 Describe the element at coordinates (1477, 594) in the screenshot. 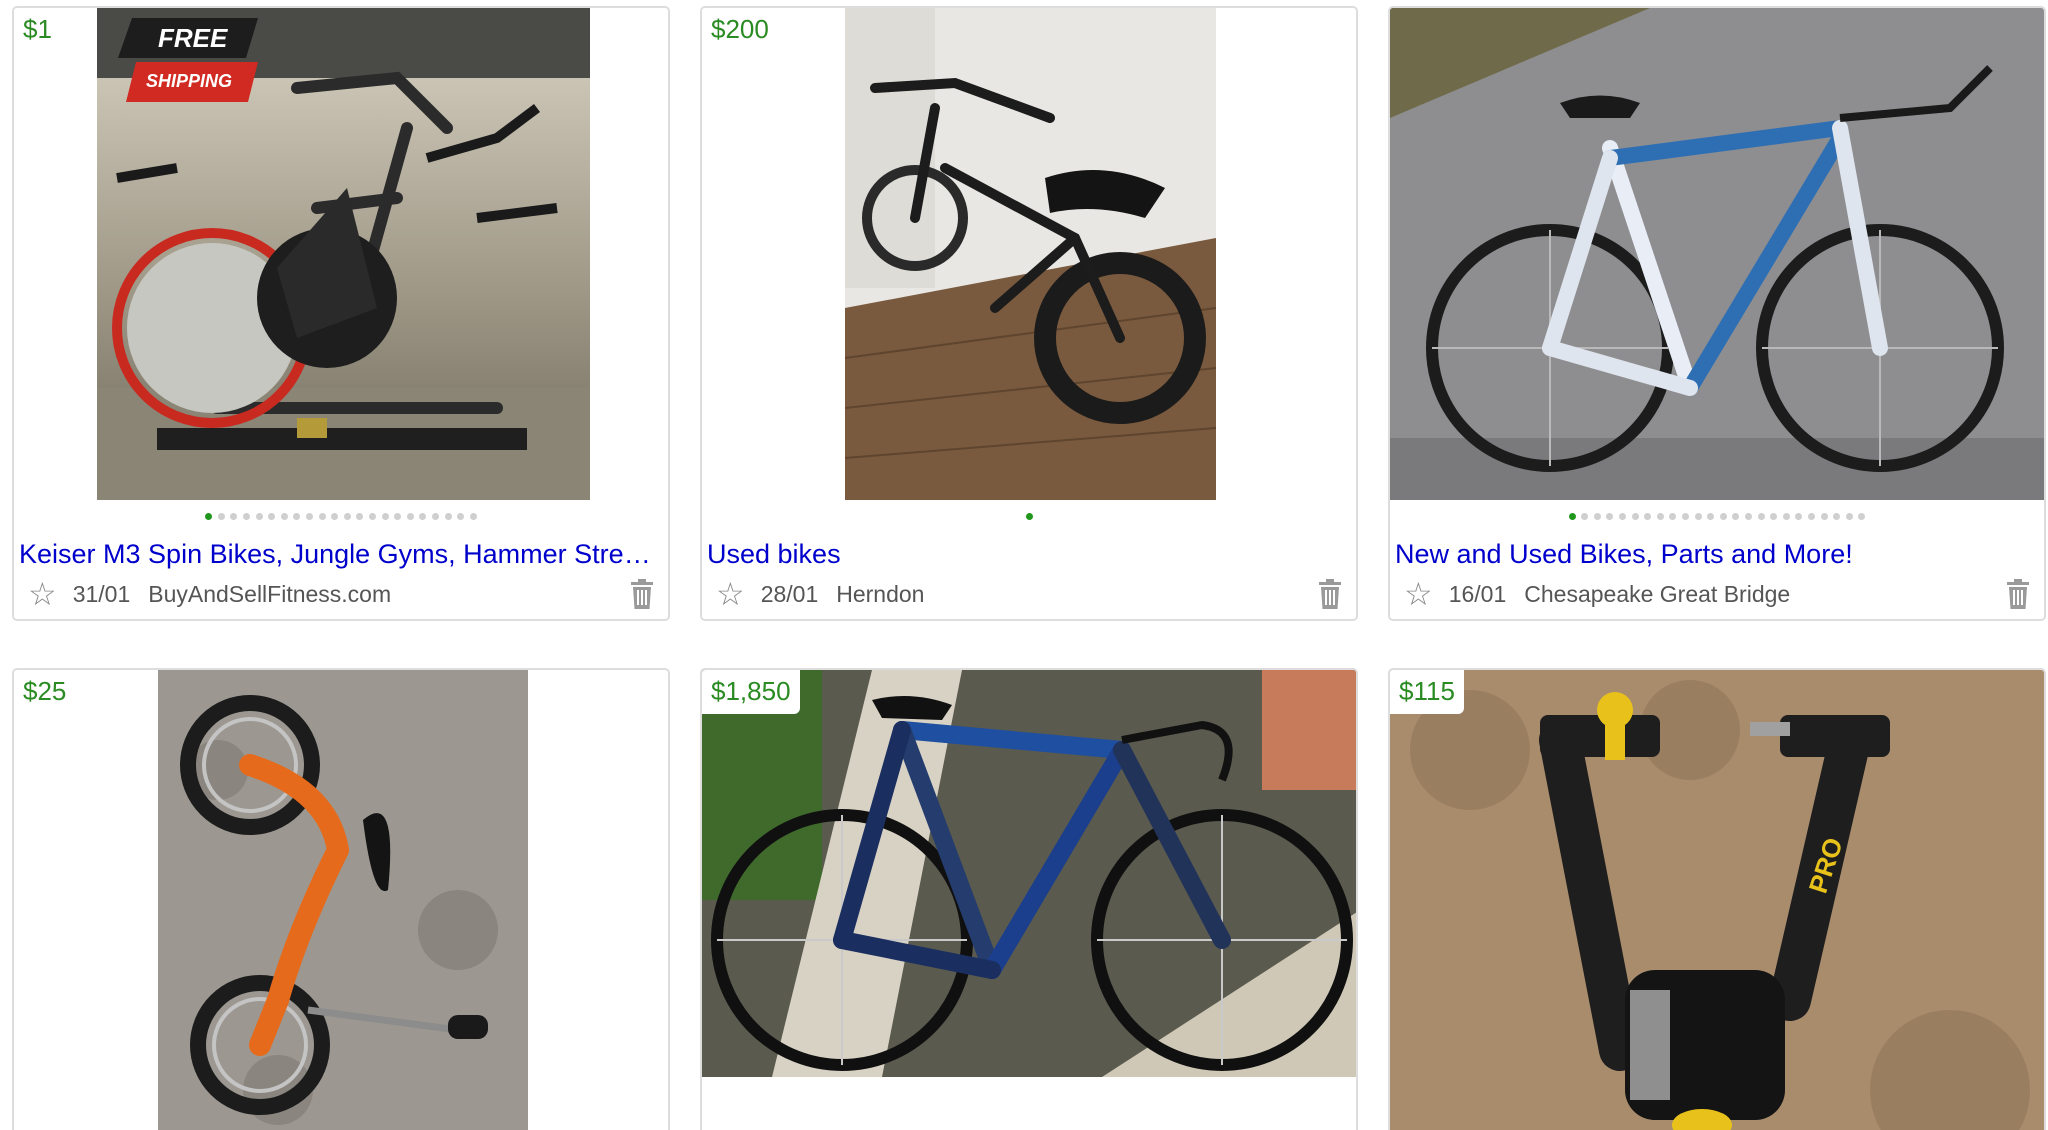

I see `listing-date: 16/01` at that location.